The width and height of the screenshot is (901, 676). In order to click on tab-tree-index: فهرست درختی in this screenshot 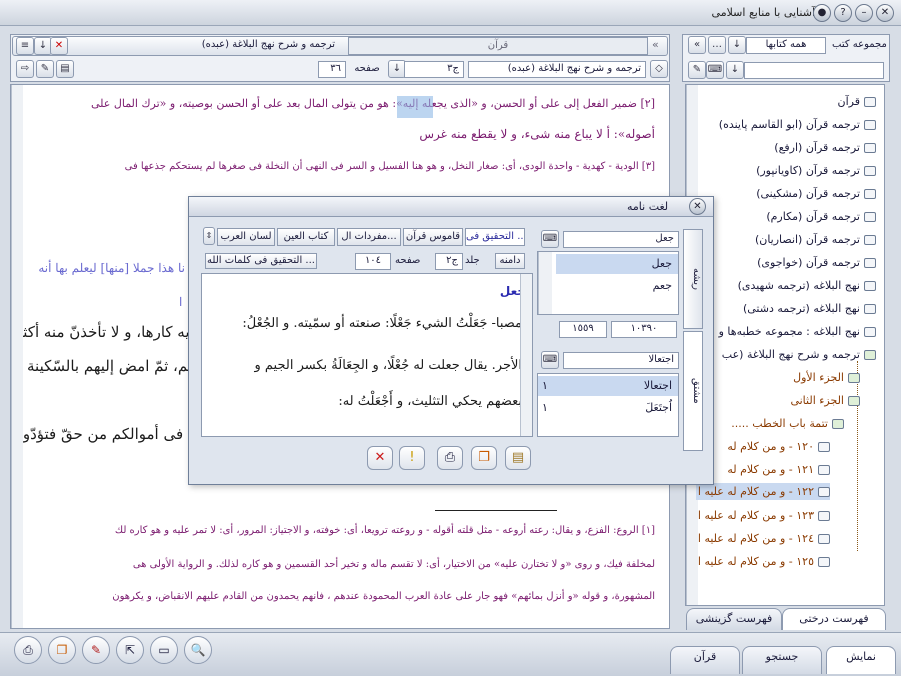, I will do `click(834, 619)`.